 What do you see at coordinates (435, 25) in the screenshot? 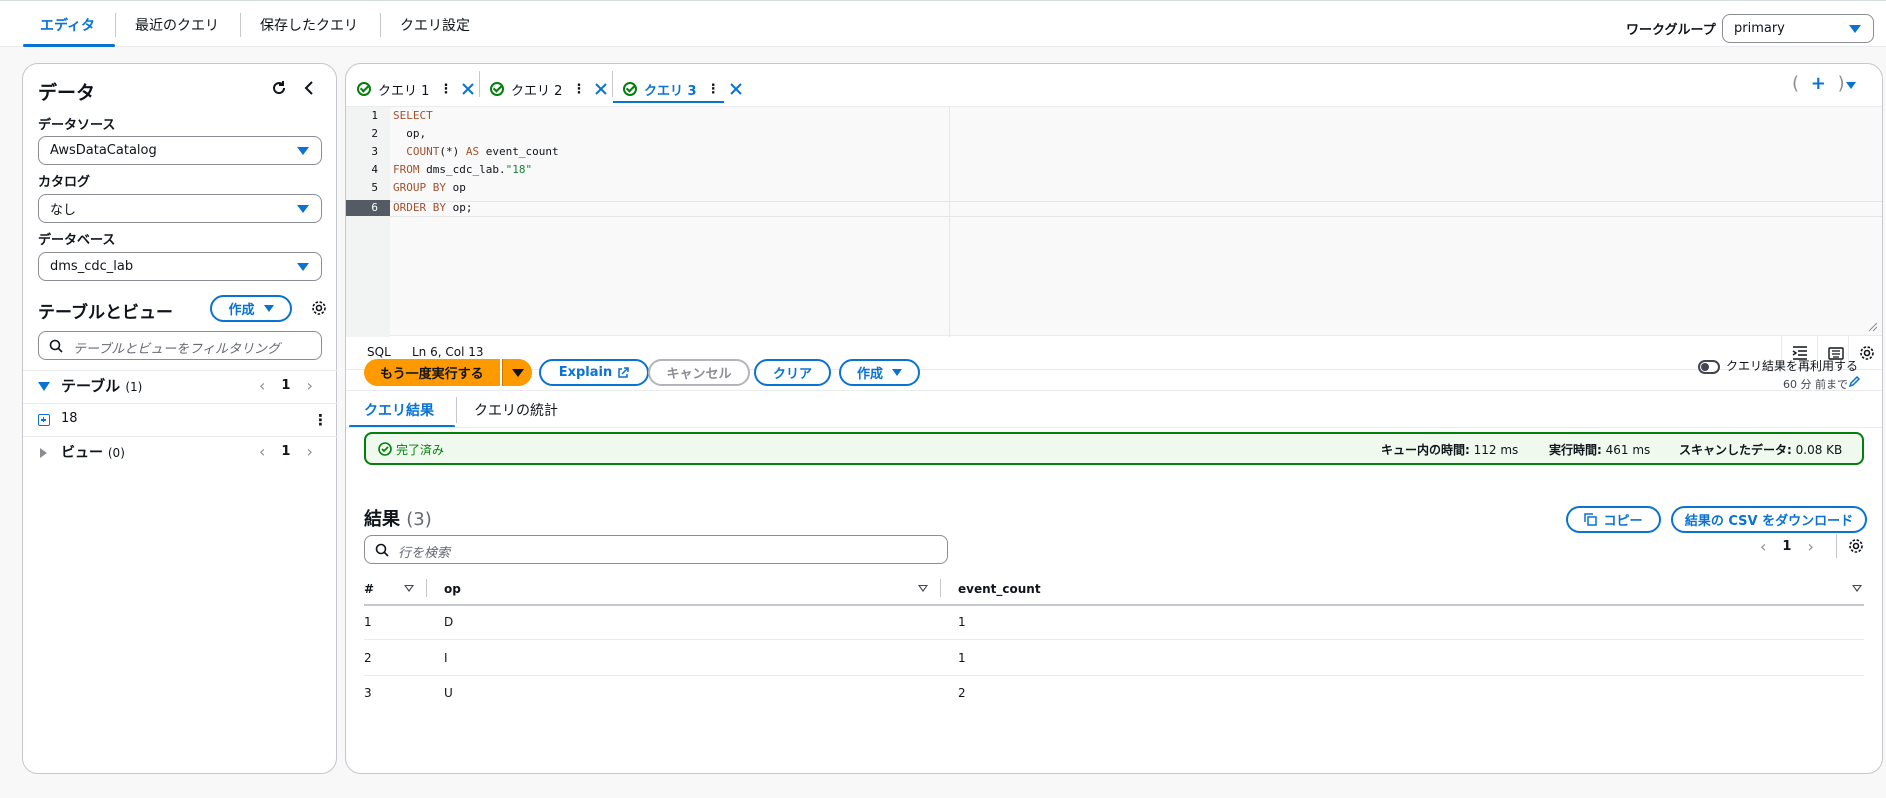
I see `tab-query-settings: クエリ設定` at bounding box center [435, 25].